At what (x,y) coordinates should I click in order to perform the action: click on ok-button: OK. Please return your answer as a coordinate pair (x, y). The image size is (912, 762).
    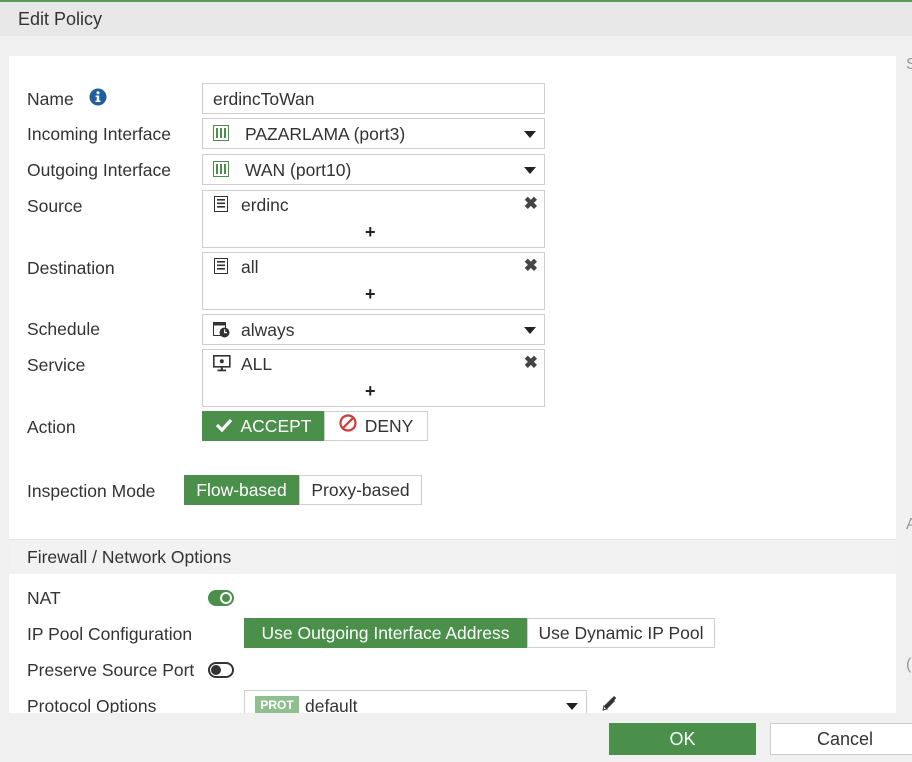
    Looking at the image, I should click on (682, 739).